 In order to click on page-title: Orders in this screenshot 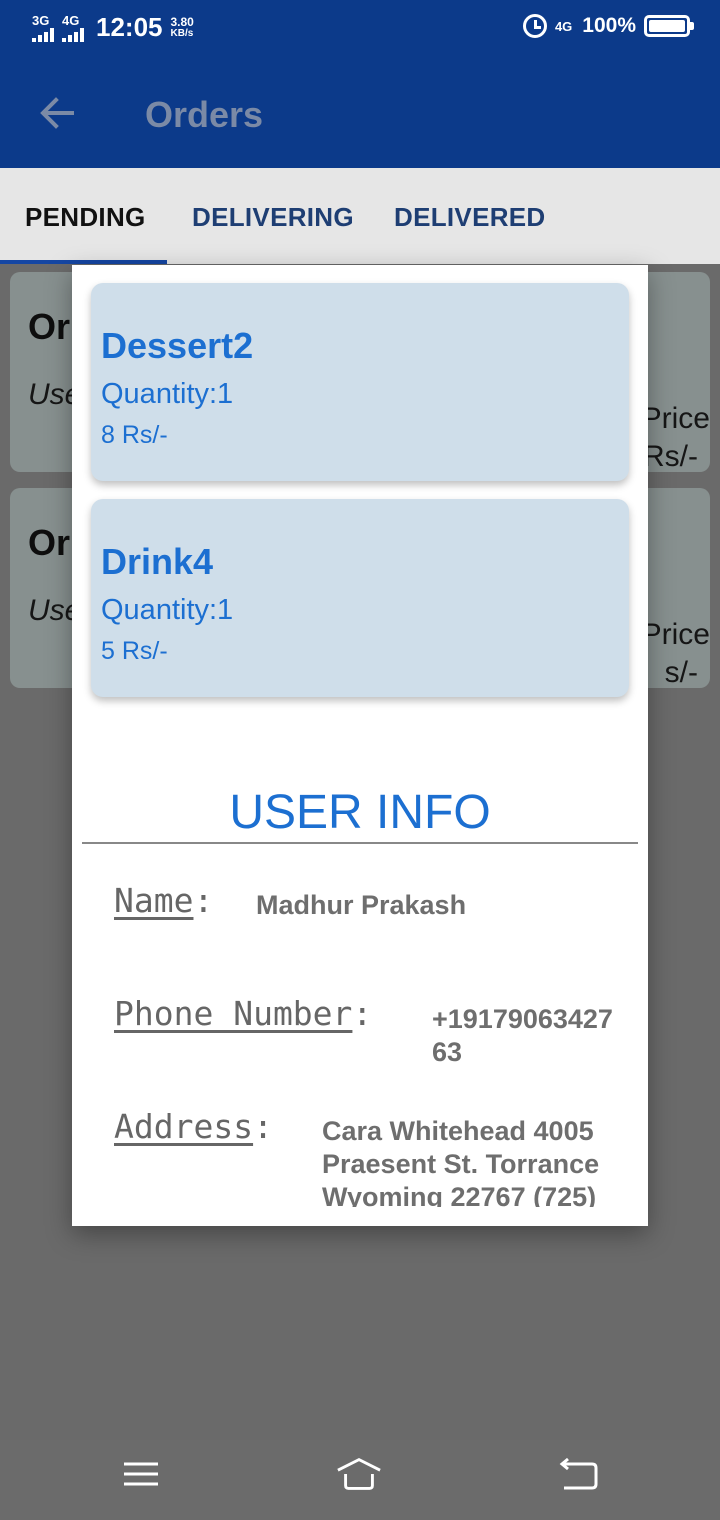, I will do `click(204, 114)`.